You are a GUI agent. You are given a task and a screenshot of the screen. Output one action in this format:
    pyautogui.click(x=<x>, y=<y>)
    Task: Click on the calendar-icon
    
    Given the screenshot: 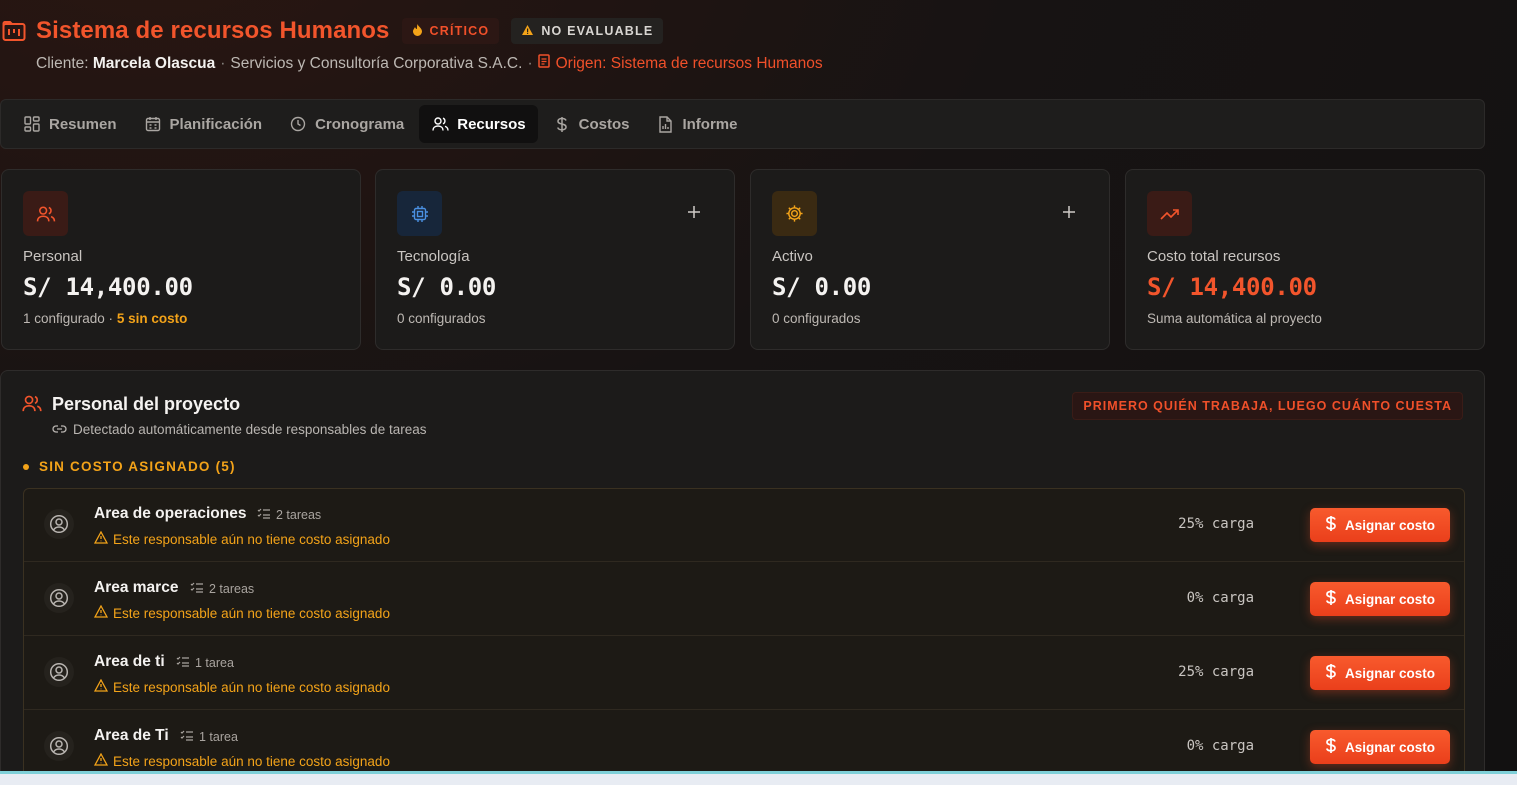 What is the action you would take?
    pyautogui.click(x=153, y=124)
    